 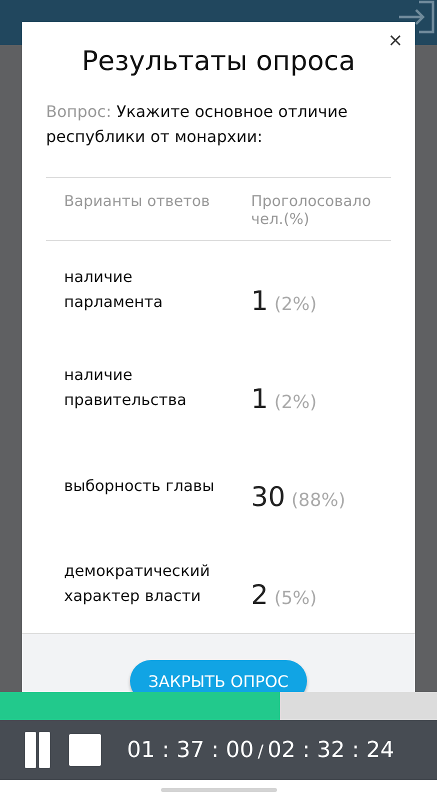 I want to click on answer-text: наличие правительства, so click(x=126, y=388).